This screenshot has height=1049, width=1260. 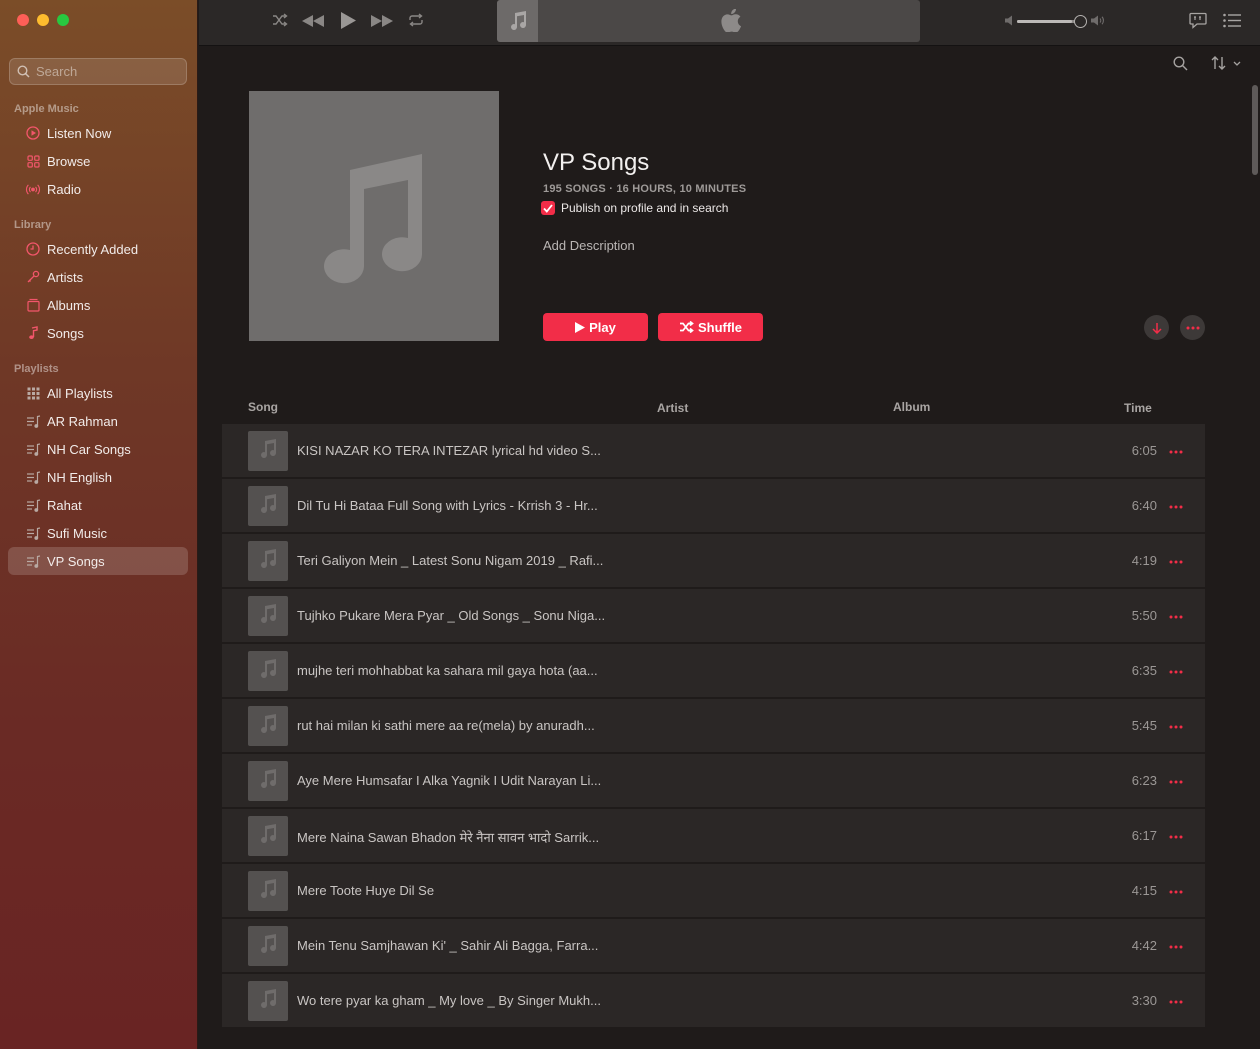 What do you see at coordinates (98, 561) in the screenshot?
I see `sidebar-item-vp-songs: VP Songs` at bounding box center [98, 561].